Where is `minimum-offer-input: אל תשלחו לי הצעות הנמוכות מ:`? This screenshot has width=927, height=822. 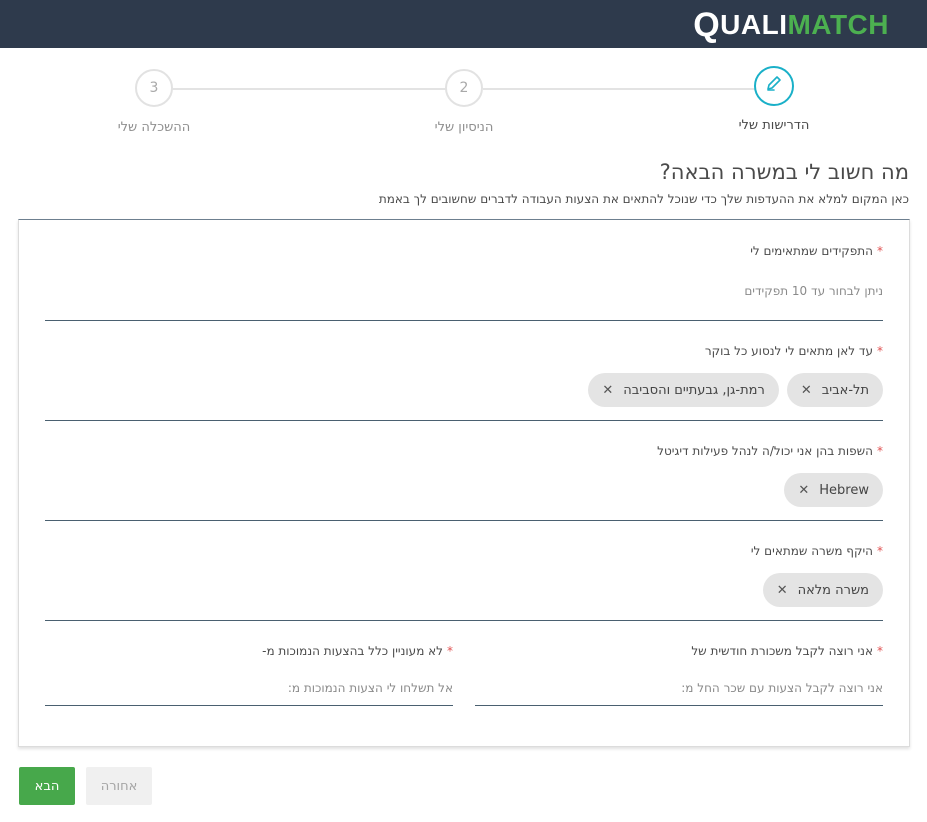
minimum-offer-input: אל תשלחו לי הצעות הנמוכות מ: is located at coordinates (370, 688).